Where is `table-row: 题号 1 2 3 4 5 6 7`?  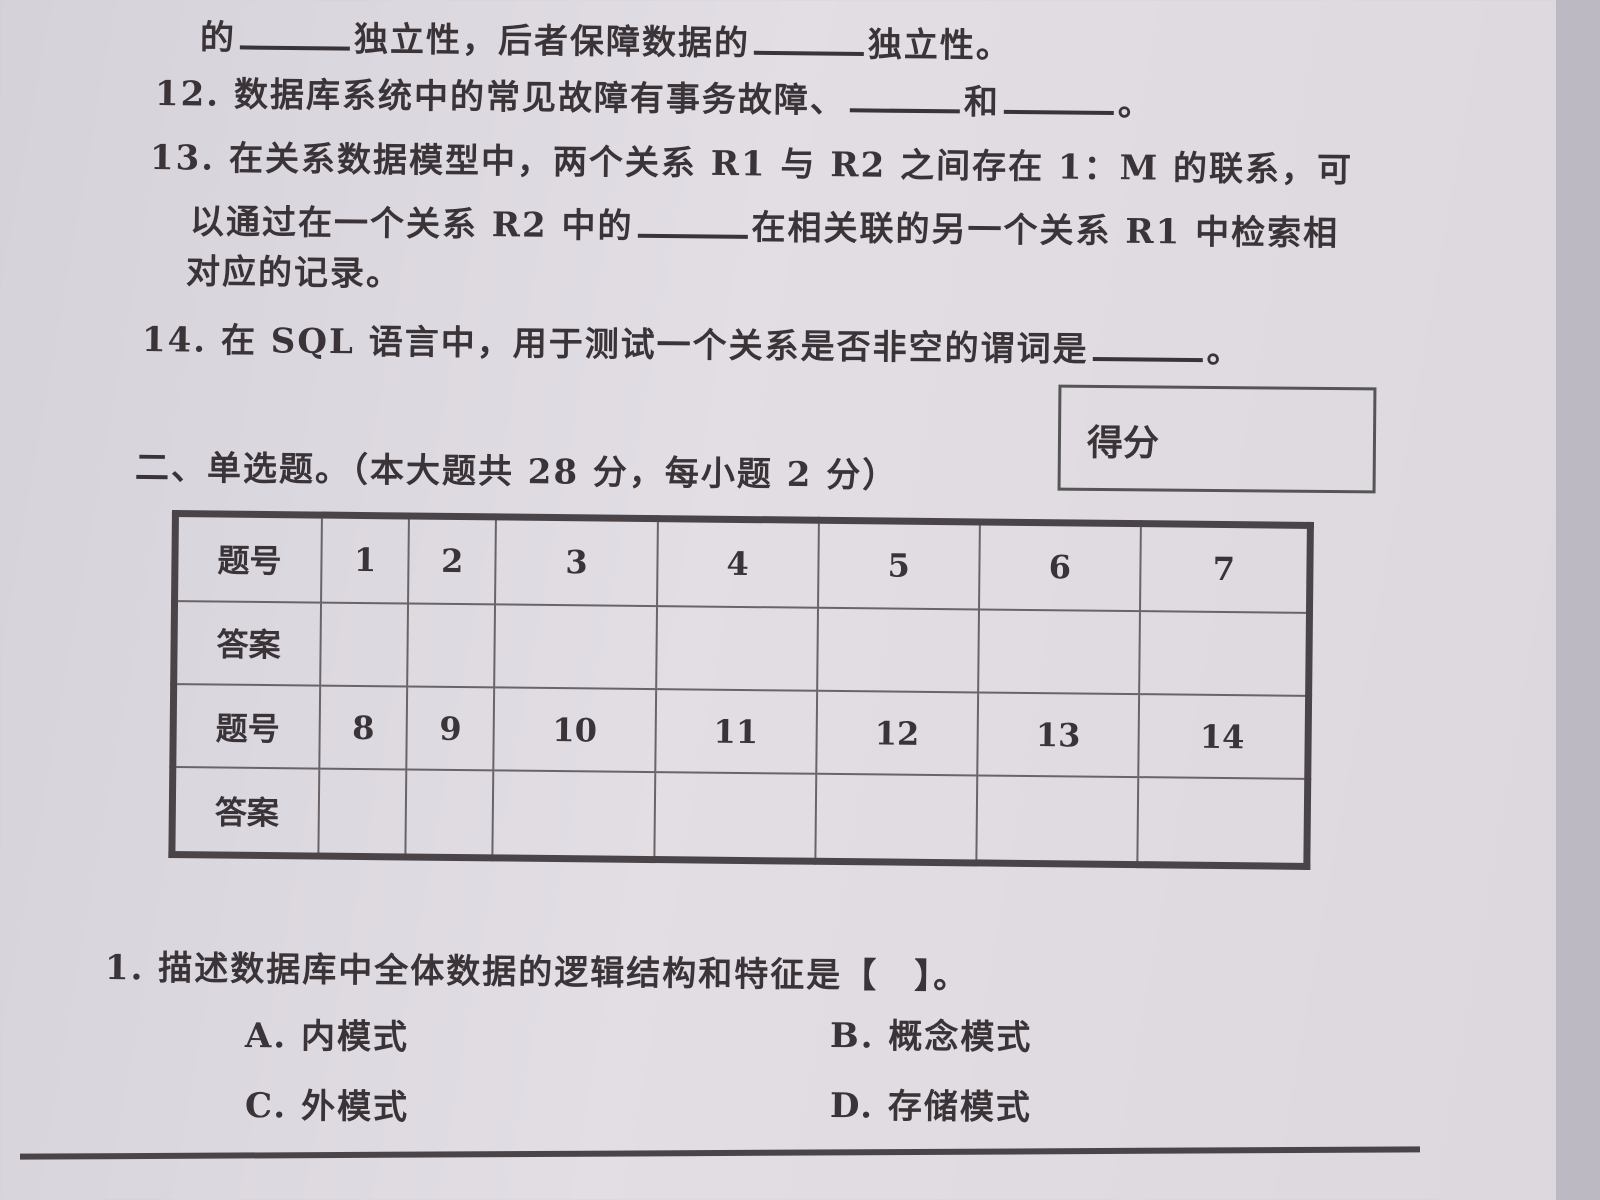
table-row: 题号 1 2 3 4 5 6 7 is located at coordinates (742, 563).